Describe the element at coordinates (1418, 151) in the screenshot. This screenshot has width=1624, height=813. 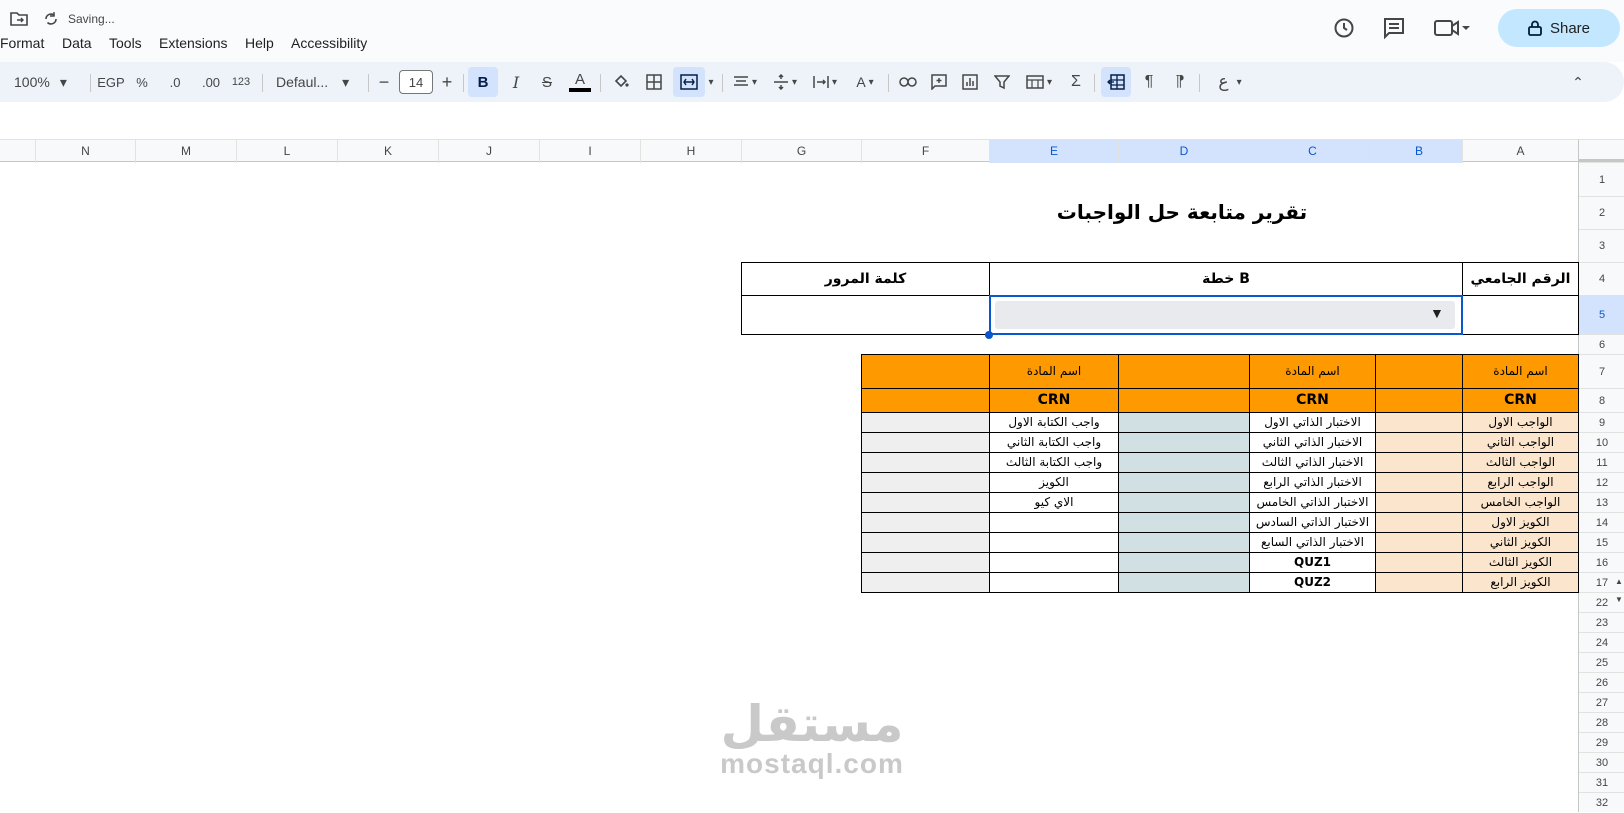
I see `column-header-b: B` at that location.